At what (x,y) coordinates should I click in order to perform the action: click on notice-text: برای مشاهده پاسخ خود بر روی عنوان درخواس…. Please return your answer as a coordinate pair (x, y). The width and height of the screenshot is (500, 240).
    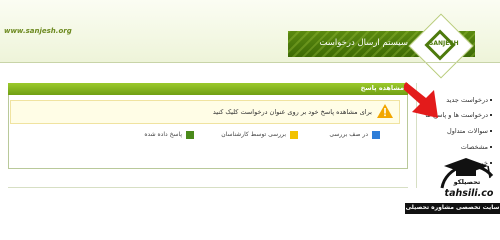
    Looking at the image, I should click on (292, 112).